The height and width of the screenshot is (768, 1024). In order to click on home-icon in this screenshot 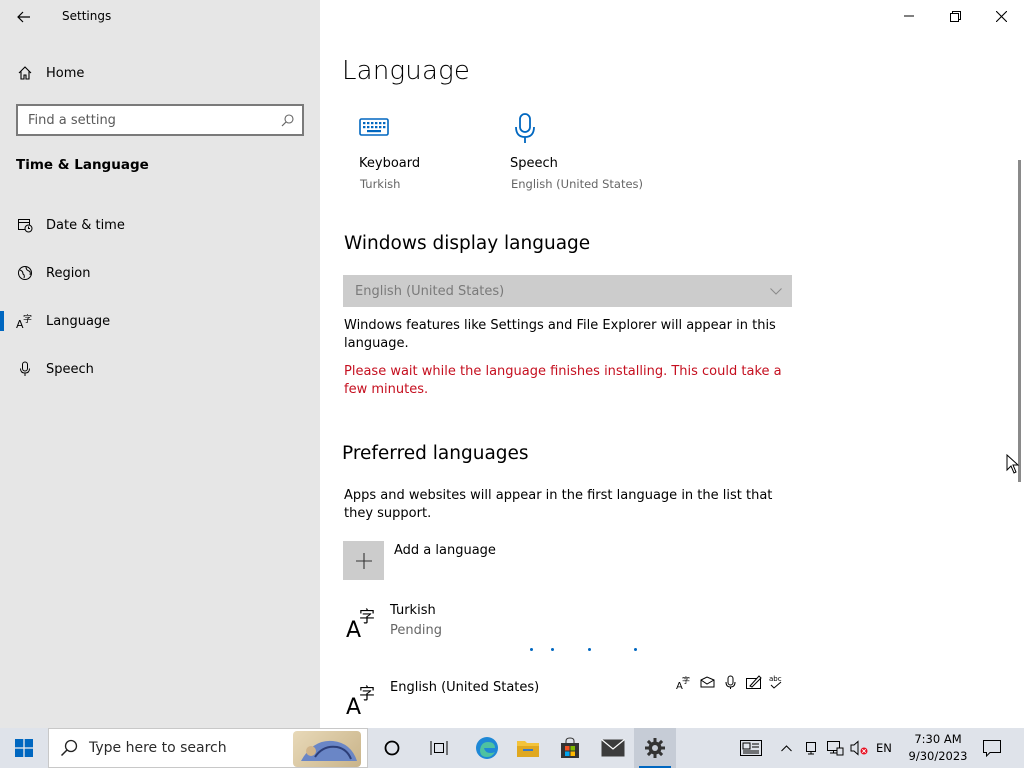, I will do `click(23, 73)`.